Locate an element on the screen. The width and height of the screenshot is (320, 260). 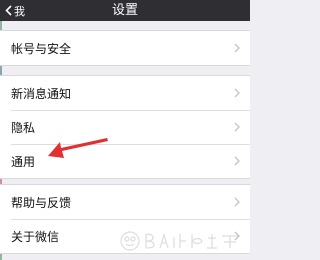
settings-item-notifications: 新消息通知 is located at coordinates (125, 93).